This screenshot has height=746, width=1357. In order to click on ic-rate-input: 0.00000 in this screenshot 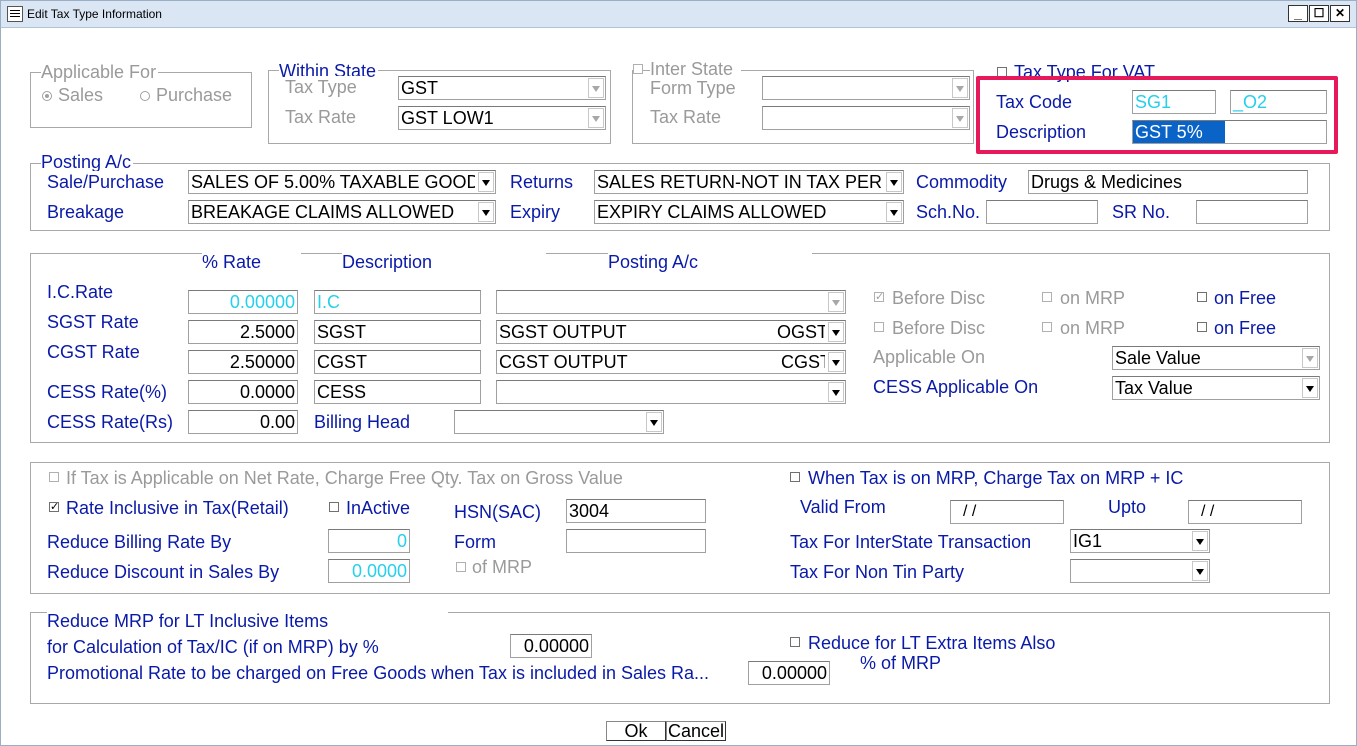, I will do `click(243, 302)`.